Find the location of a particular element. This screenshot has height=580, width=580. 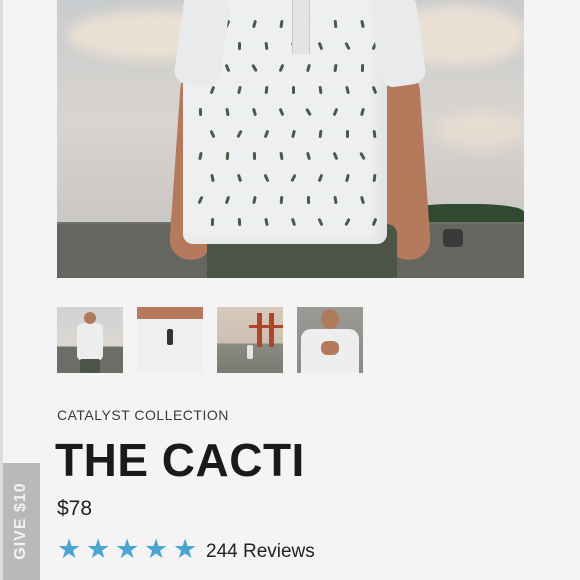

collection-name: CATALYST COLLECTION is located at coordinates (143, 415).